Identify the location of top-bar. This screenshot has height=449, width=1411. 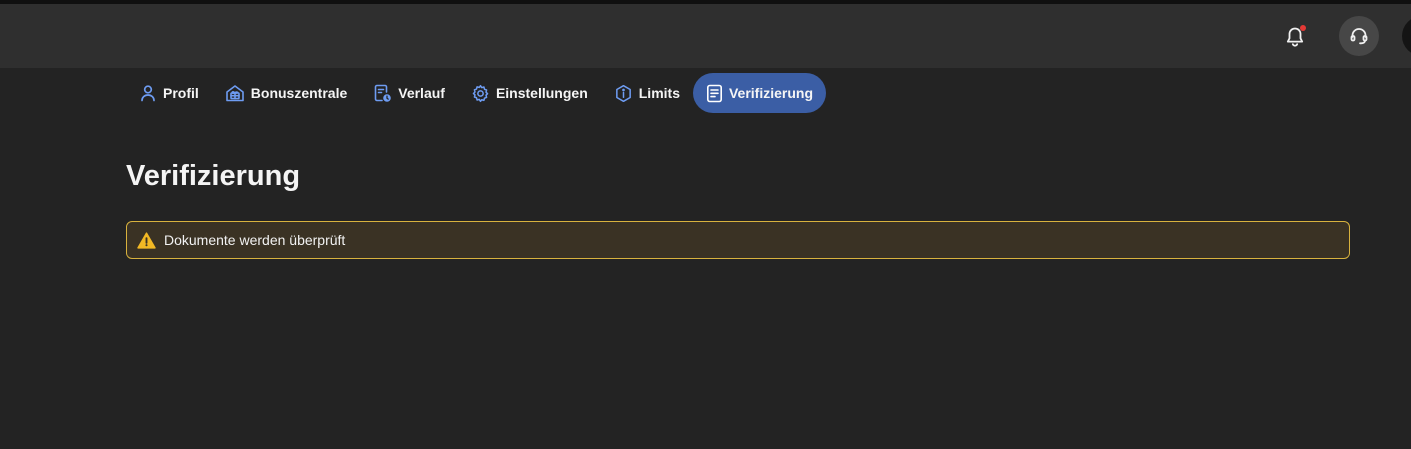
(705, 36).